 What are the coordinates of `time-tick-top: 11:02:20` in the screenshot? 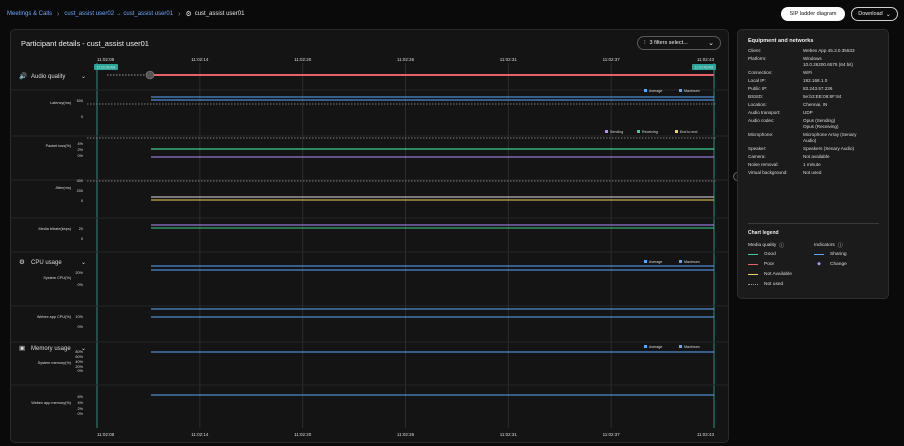 It's located at (303, 59).